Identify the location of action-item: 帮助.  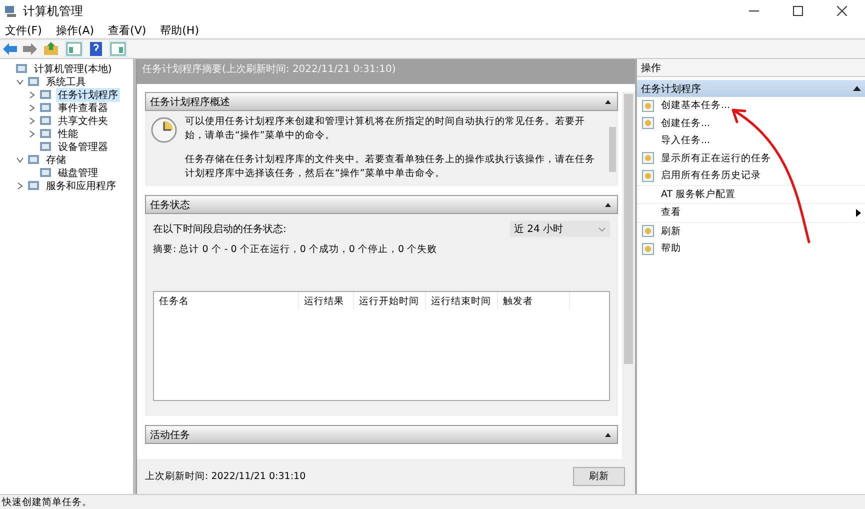
(670, 249).